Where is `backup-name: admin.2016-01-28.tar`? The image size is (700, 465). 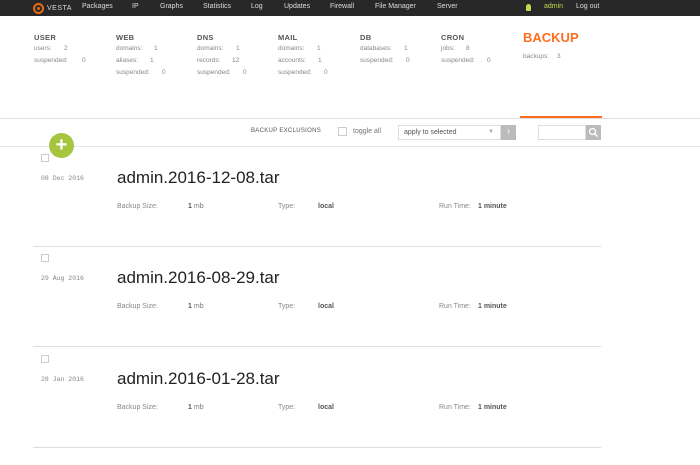
backup-name: admin.2016-01-28.tar is located at coordinates (198, 379).